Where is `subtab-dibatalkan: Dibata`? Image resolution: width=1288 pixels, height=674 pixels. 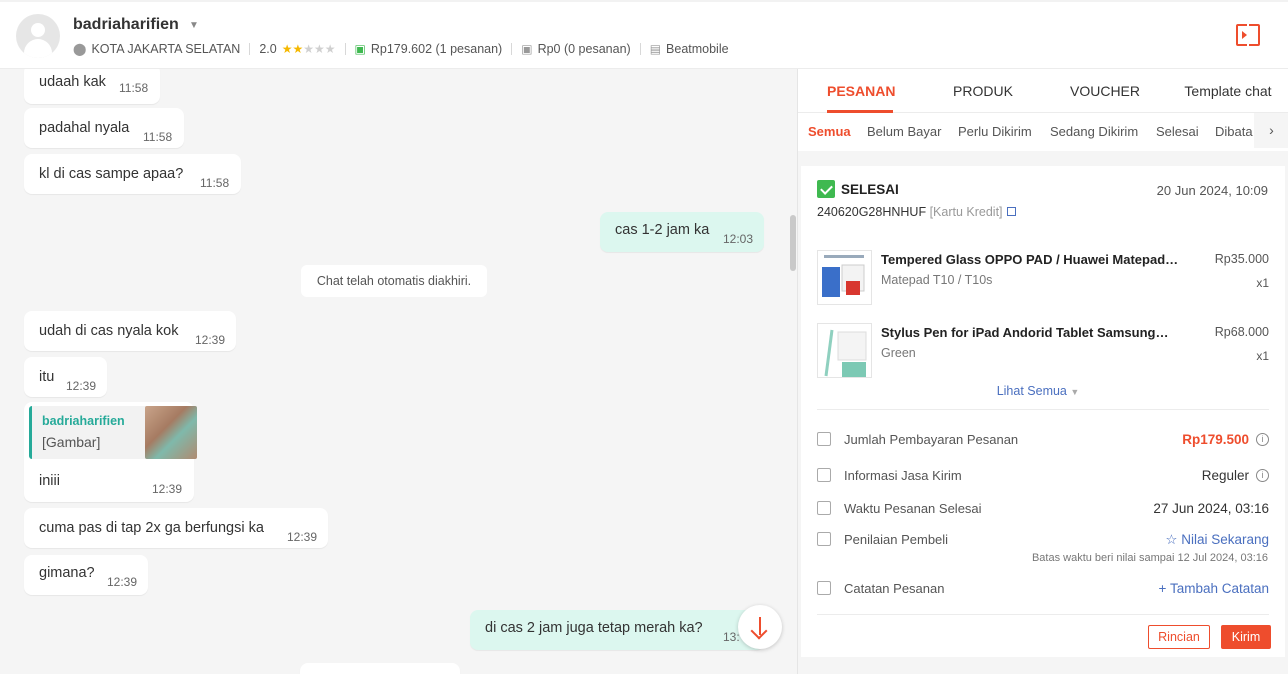 subtab-dibatalkan: Dibata is located at coordinates (1234, 132).